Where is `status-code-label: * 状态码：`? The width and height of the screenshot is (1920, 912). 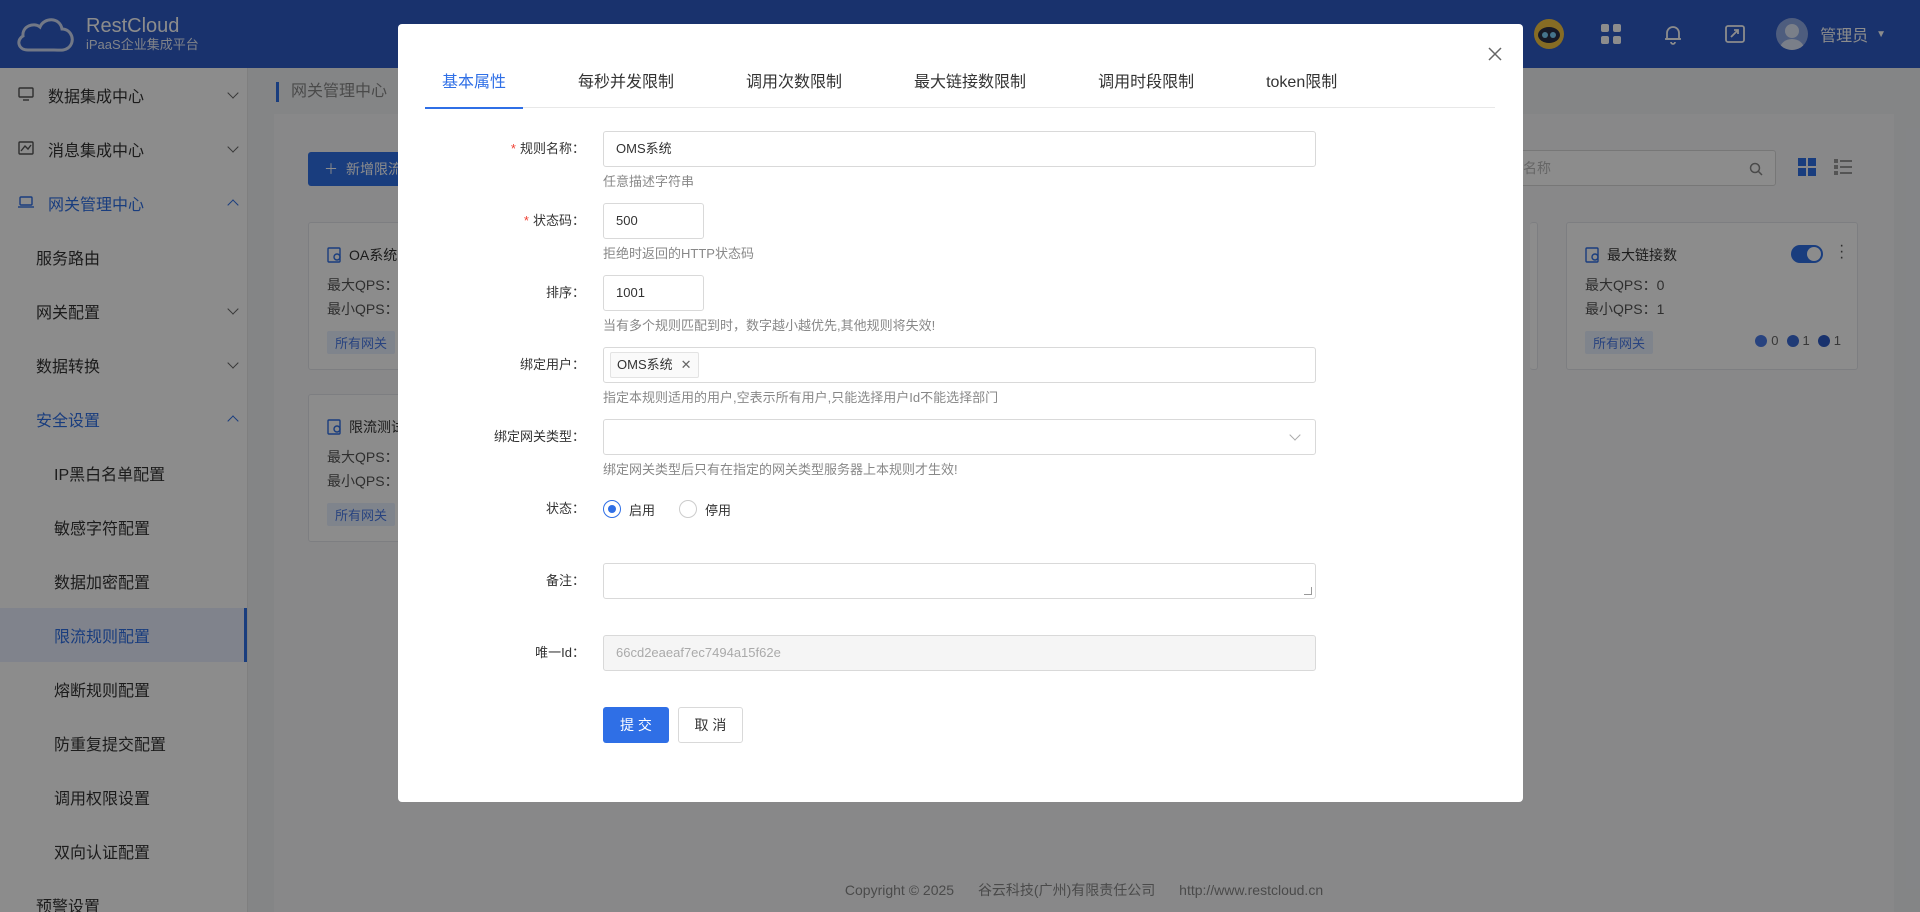
status-code-label: * 状态码： is located at coordinates (554, 220).